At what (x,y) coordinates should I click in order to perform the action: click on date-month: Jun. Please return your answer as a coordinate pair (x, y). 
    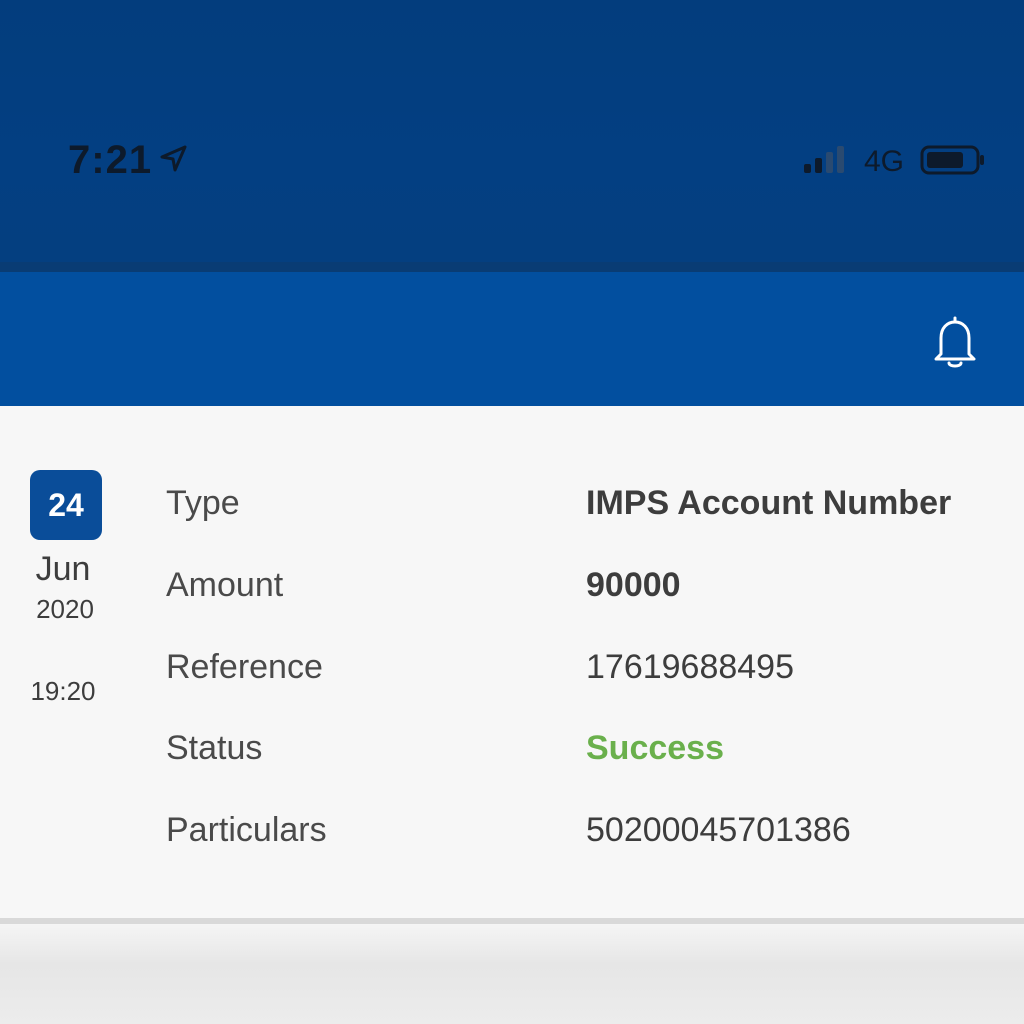
    Looking at the image, I should click on (63, 569).